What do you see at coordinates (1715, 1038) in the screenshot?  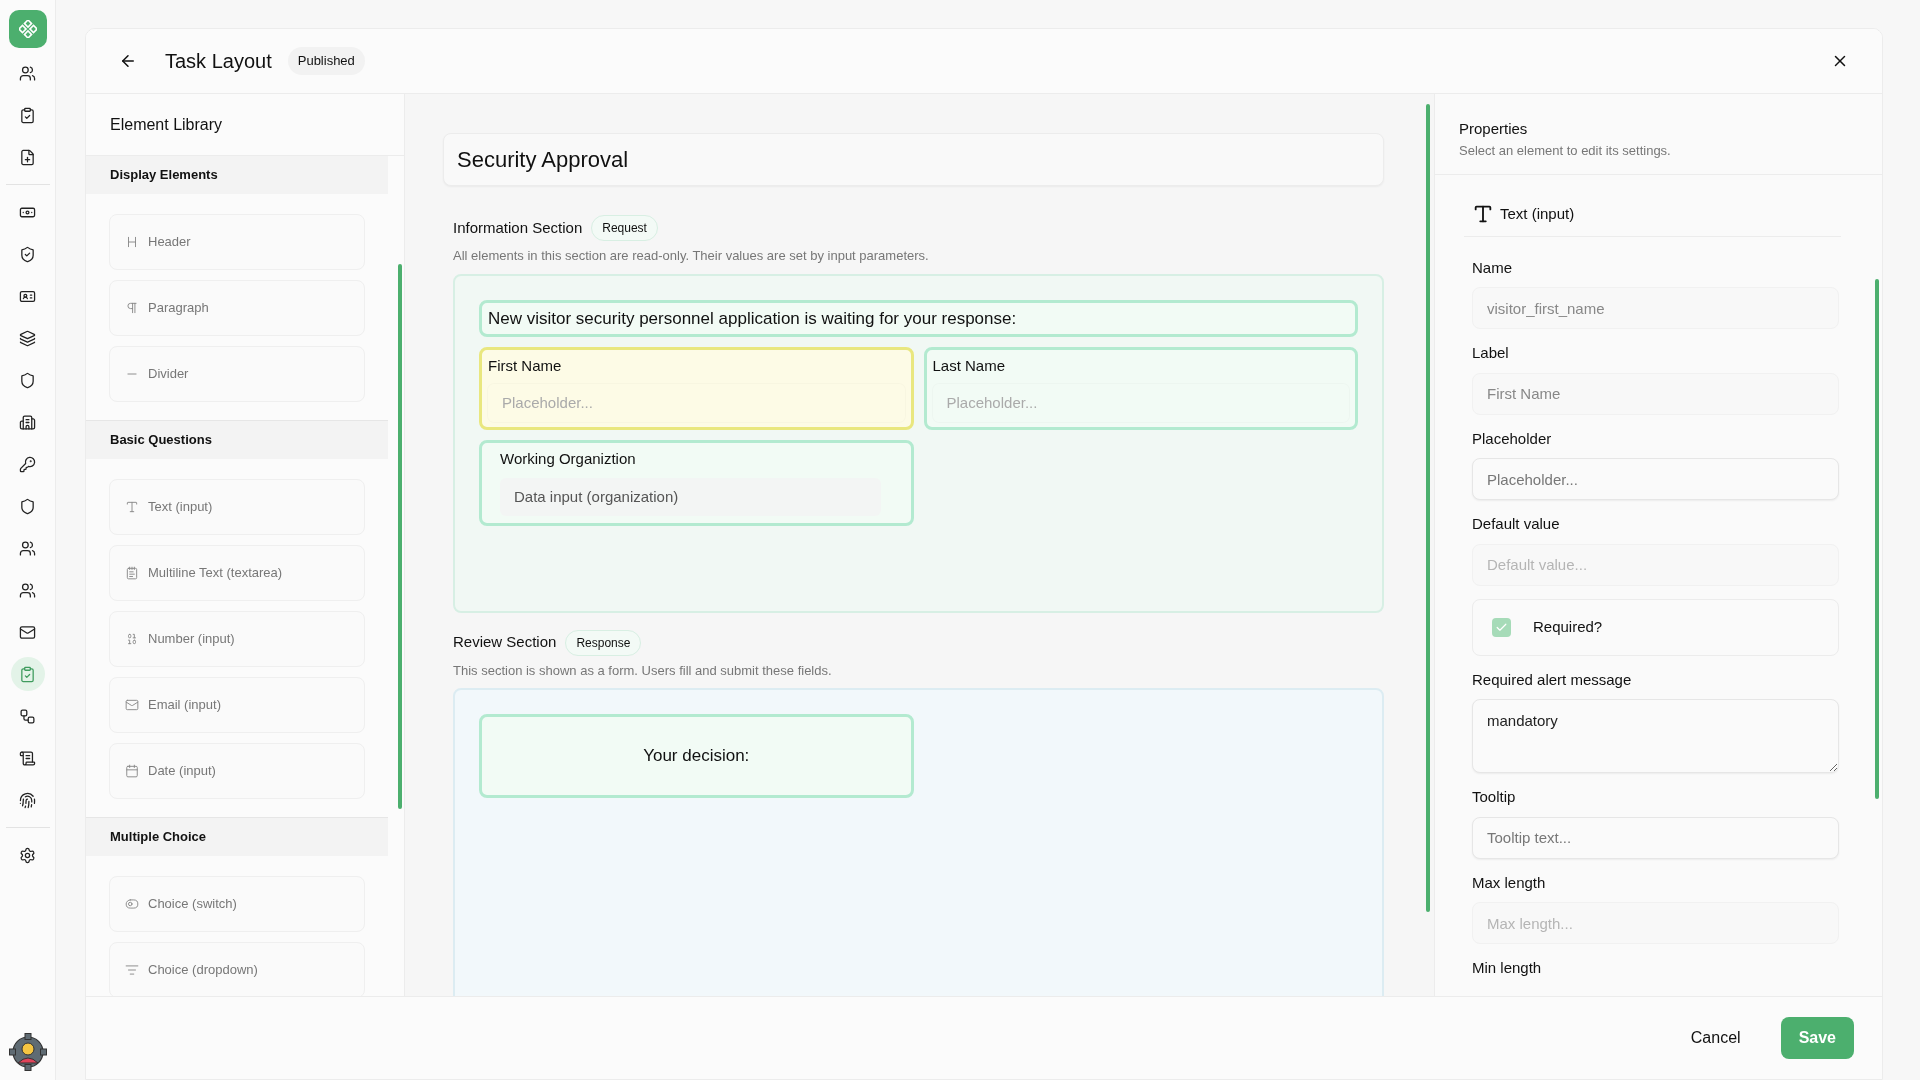 I see `cancel-button: Cancel` at bounding box center [1715, 1038].